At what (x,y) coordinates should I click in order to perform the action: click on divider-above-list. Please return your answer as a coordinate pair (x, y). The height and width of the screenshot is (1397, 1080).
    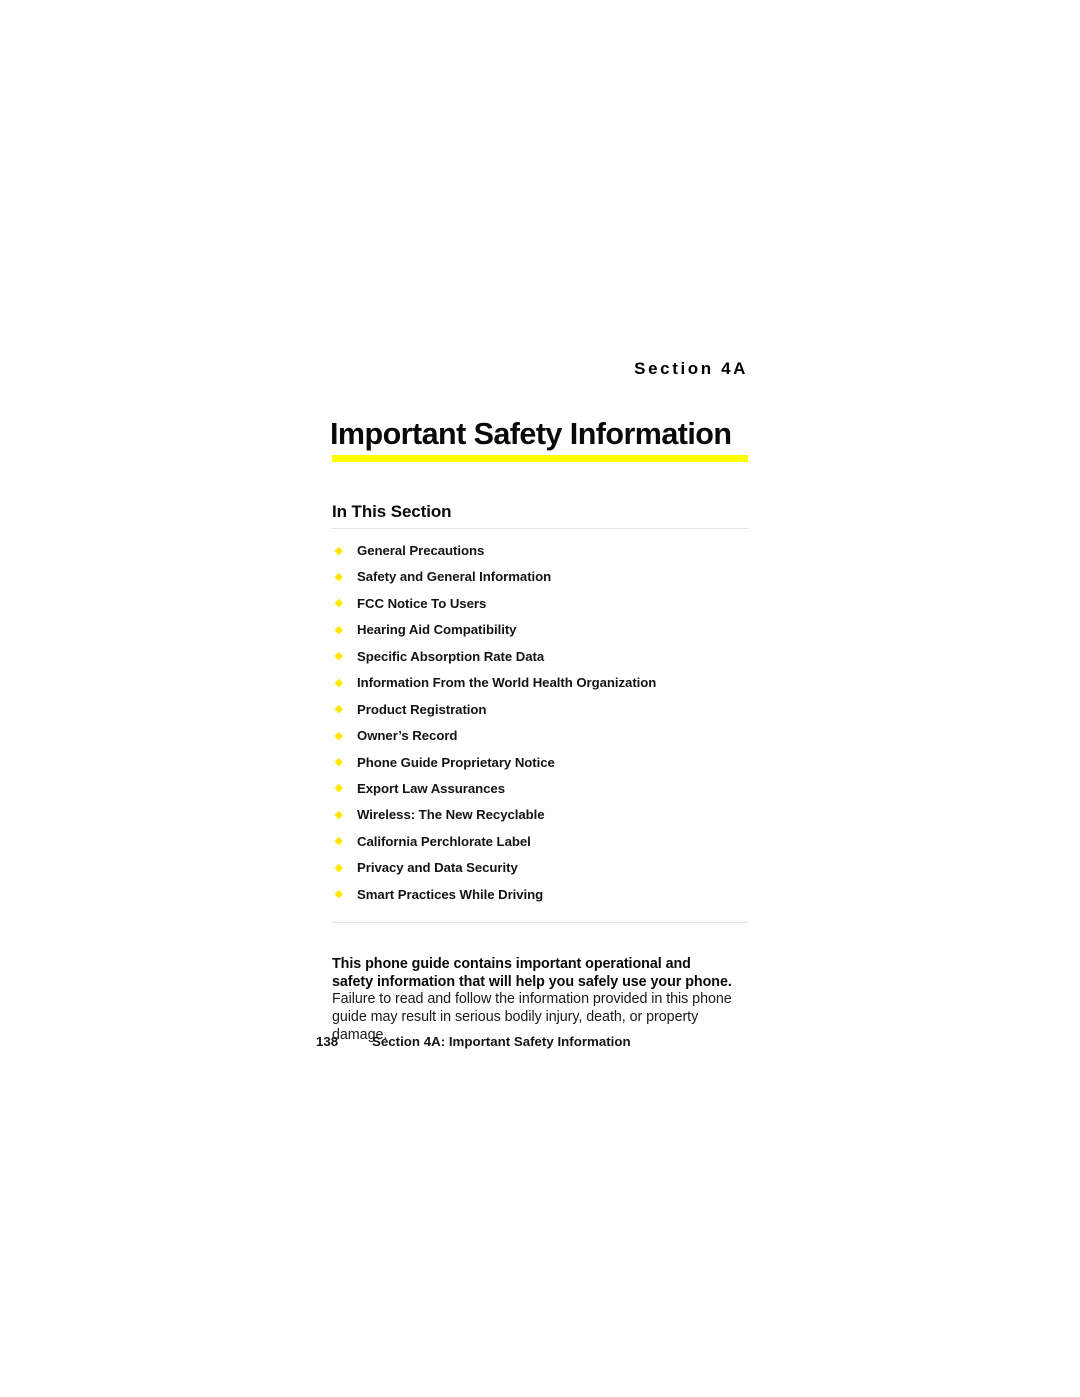
    Looking at the image, I should click on (540, 528).